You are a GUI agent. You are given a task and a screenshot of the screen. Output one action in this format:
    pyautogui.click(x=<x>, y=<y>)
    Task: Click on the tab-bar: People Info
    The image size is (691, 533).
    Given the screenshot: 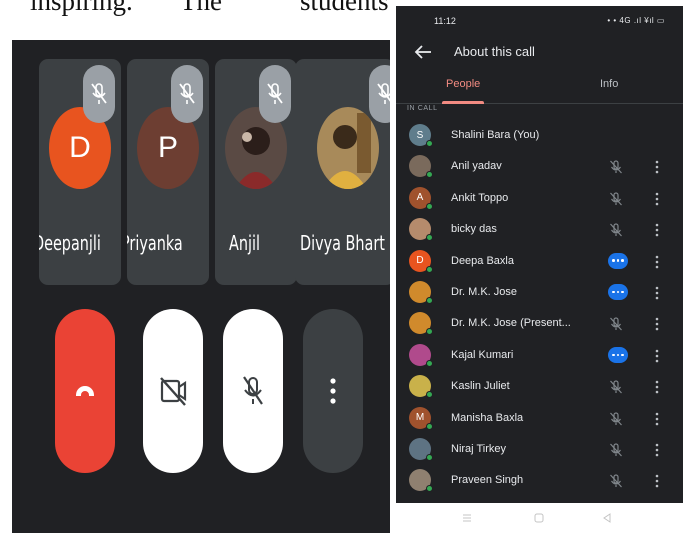 What is the action you would take?
    pyautogui.click(x=539, y=88)
    